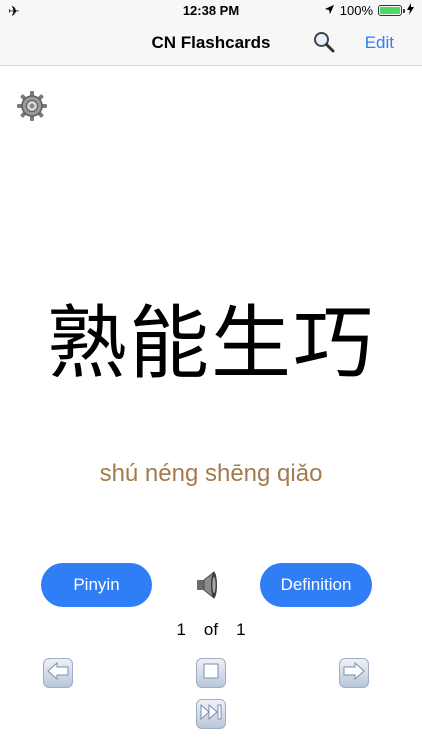  Describe the element at coordinates (404, 11) in the screenshot. I see `battery-cap` at that location.